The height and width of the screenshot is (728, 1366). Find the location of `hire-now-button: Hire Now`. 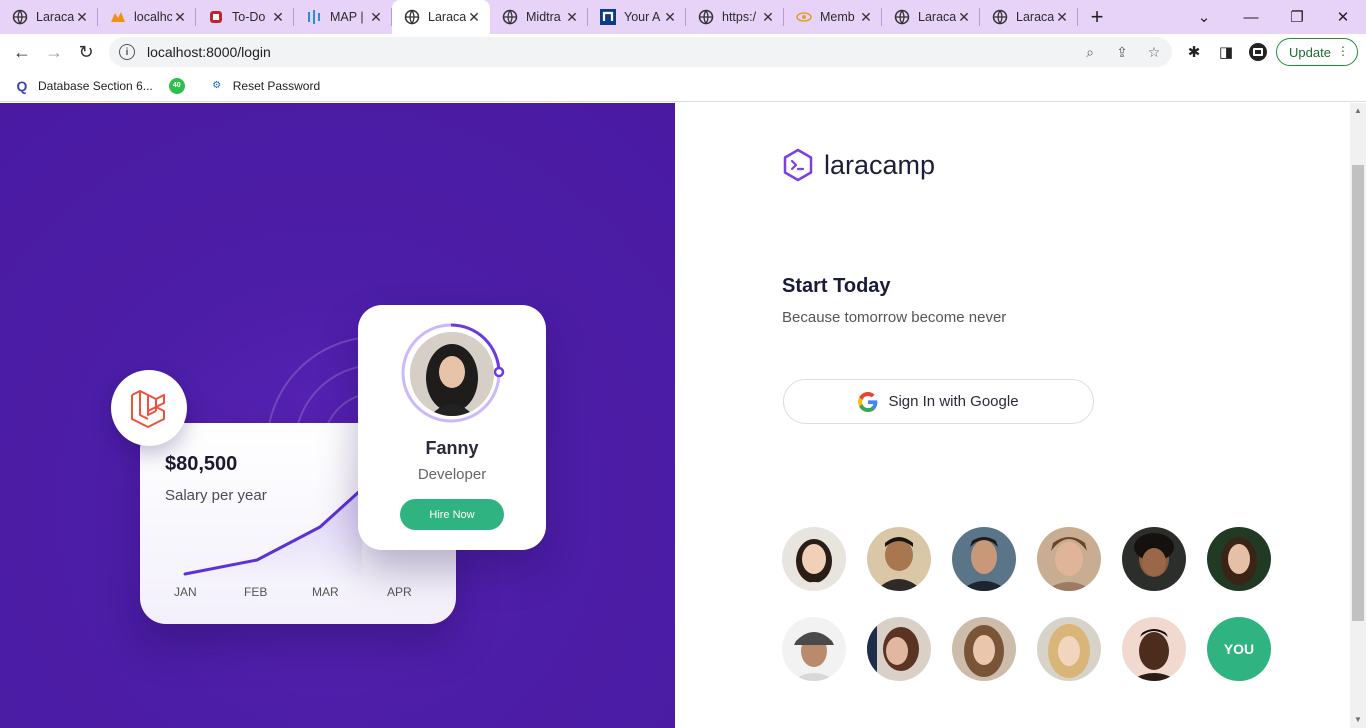

hire-now-button: Hire Now is located at coordinates (452, 514).